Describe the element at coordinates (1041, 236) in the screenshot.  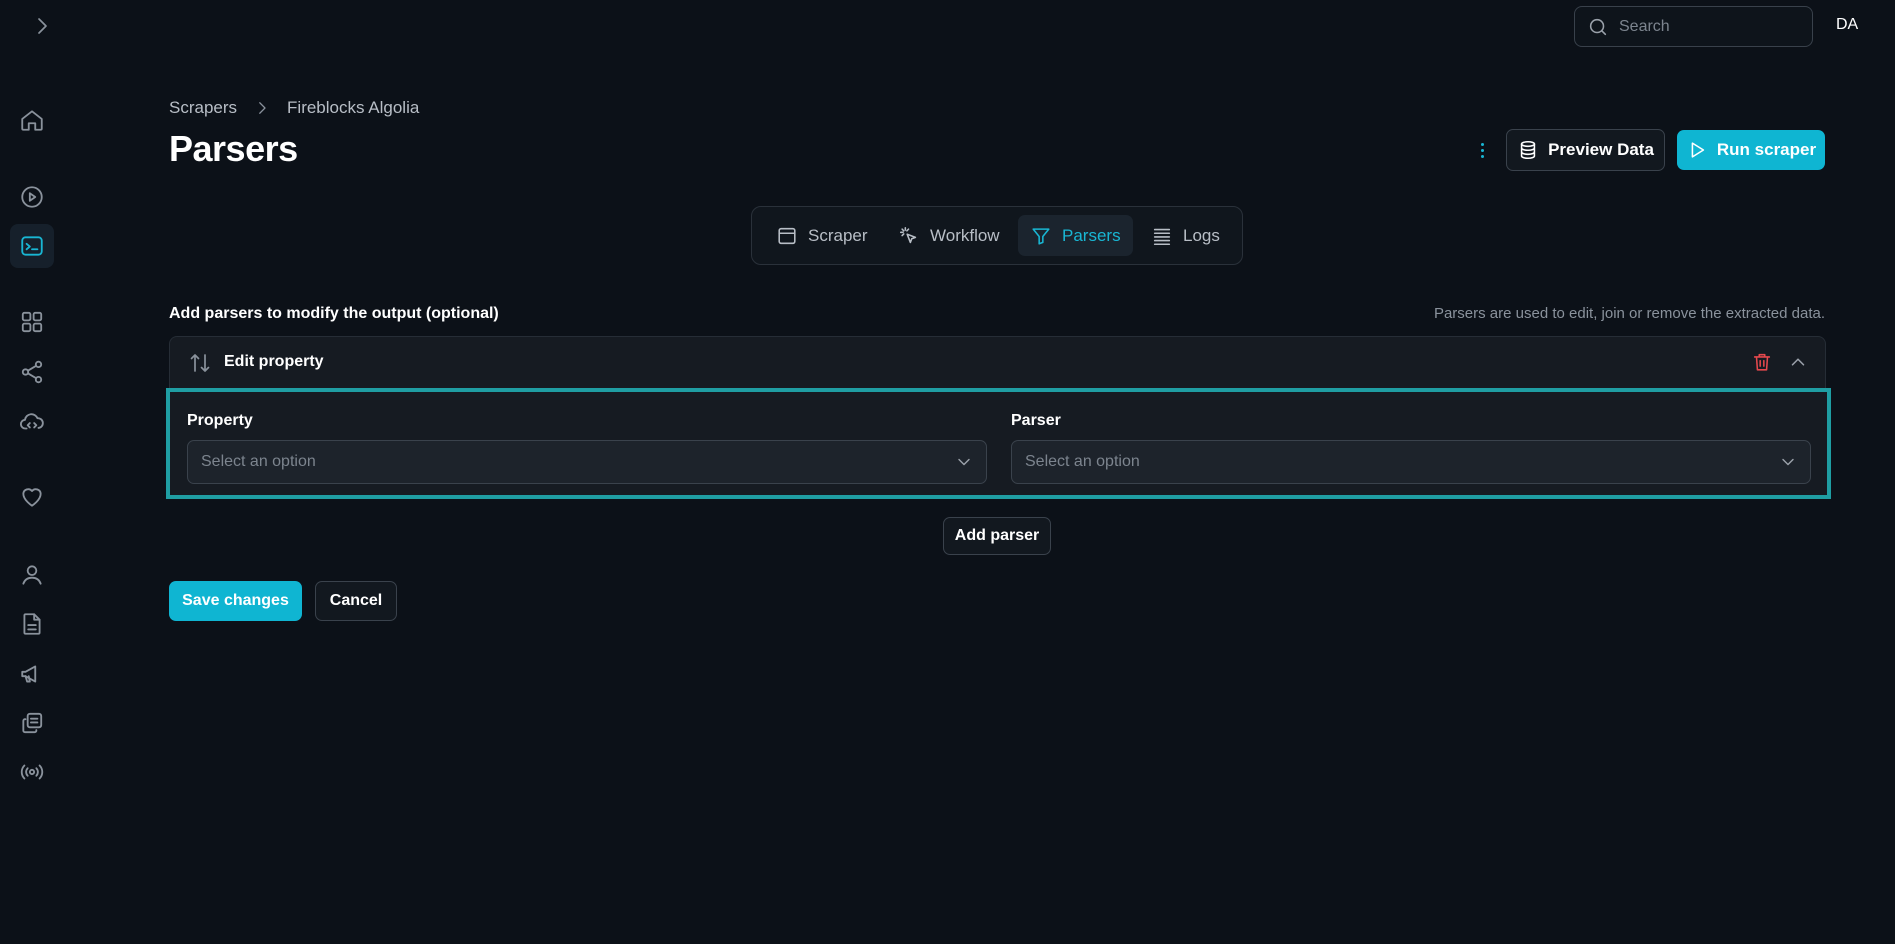
I see `filter-icon` at that location.